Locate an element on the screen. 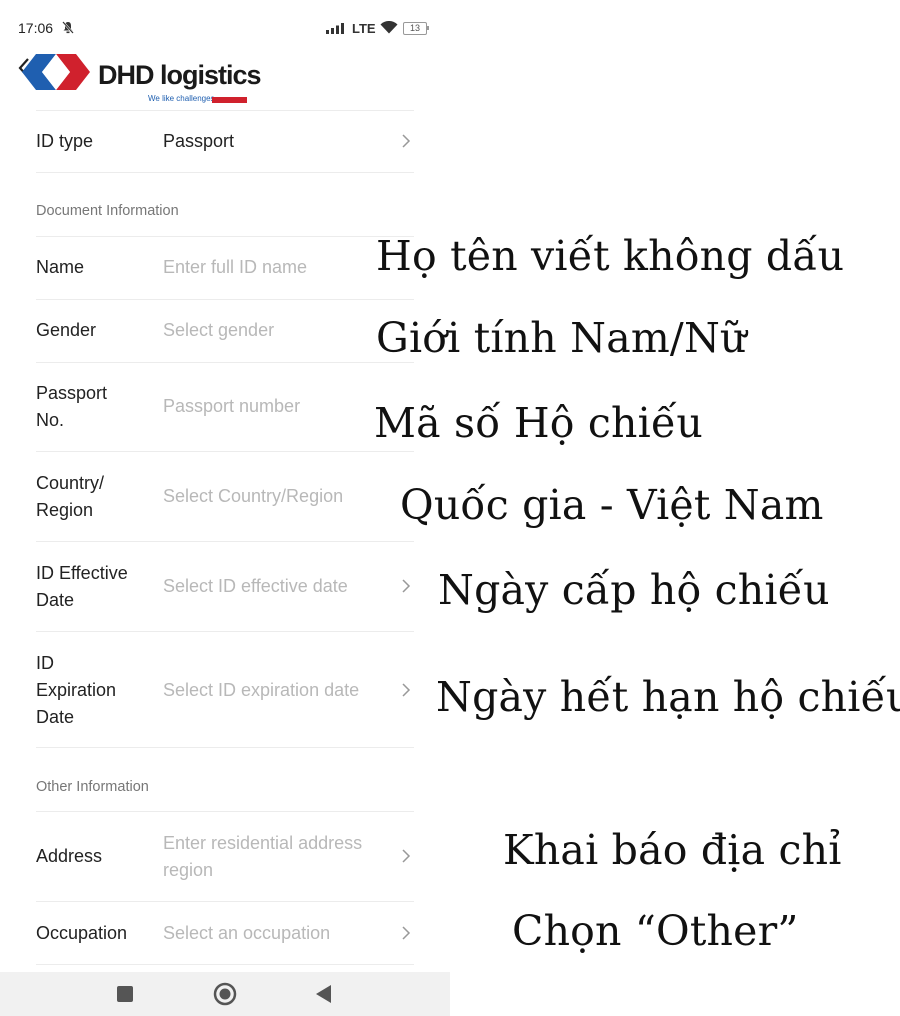 The height and width of the screenshot is (1016, 900). passport-label: Passport No. is located at coordinates (93, 407).